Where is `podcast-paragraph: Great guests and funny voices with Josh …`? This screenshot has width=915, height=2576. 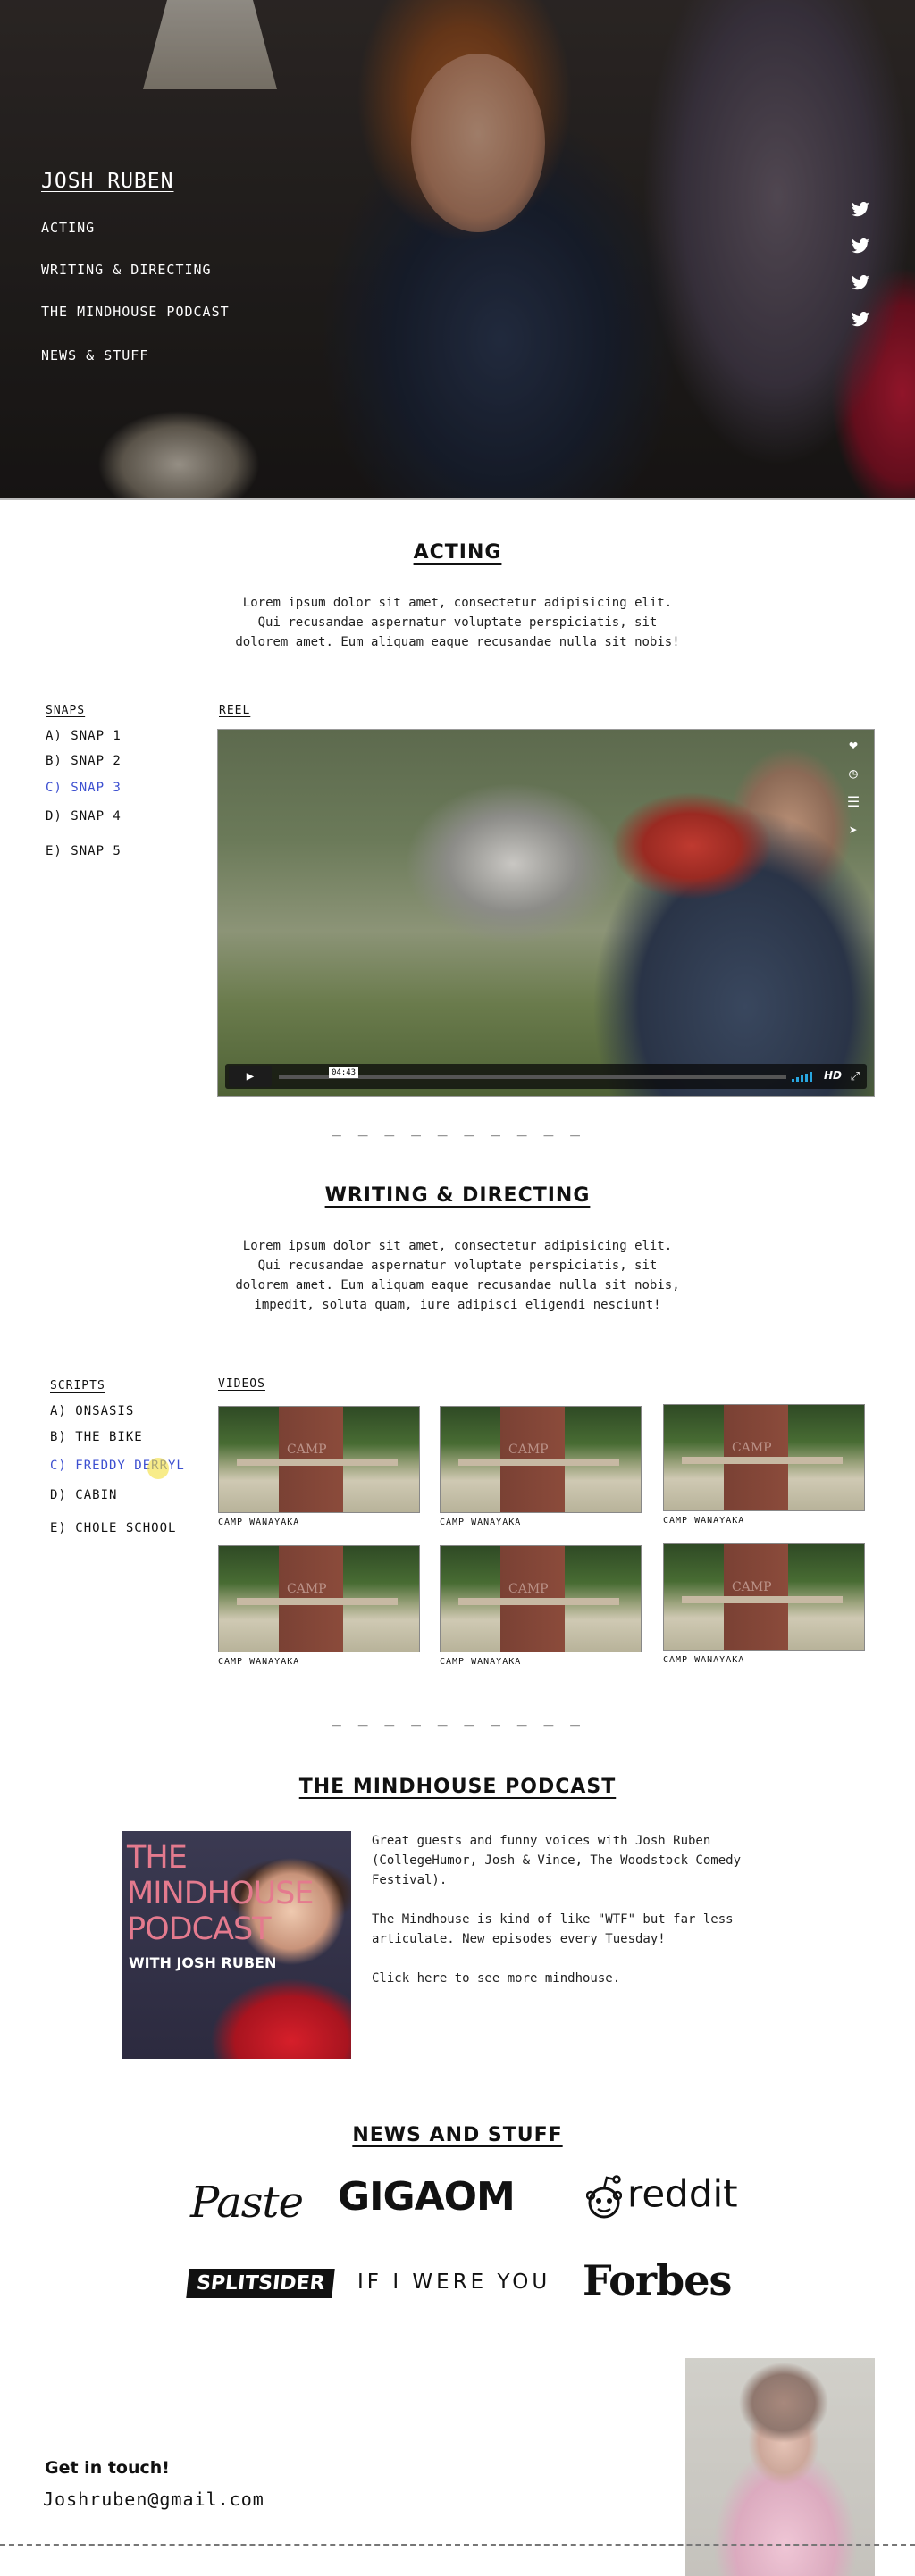
podcast-paragraph: Great guests and funny voices with Josh … is located at coordinates (557, 1861).